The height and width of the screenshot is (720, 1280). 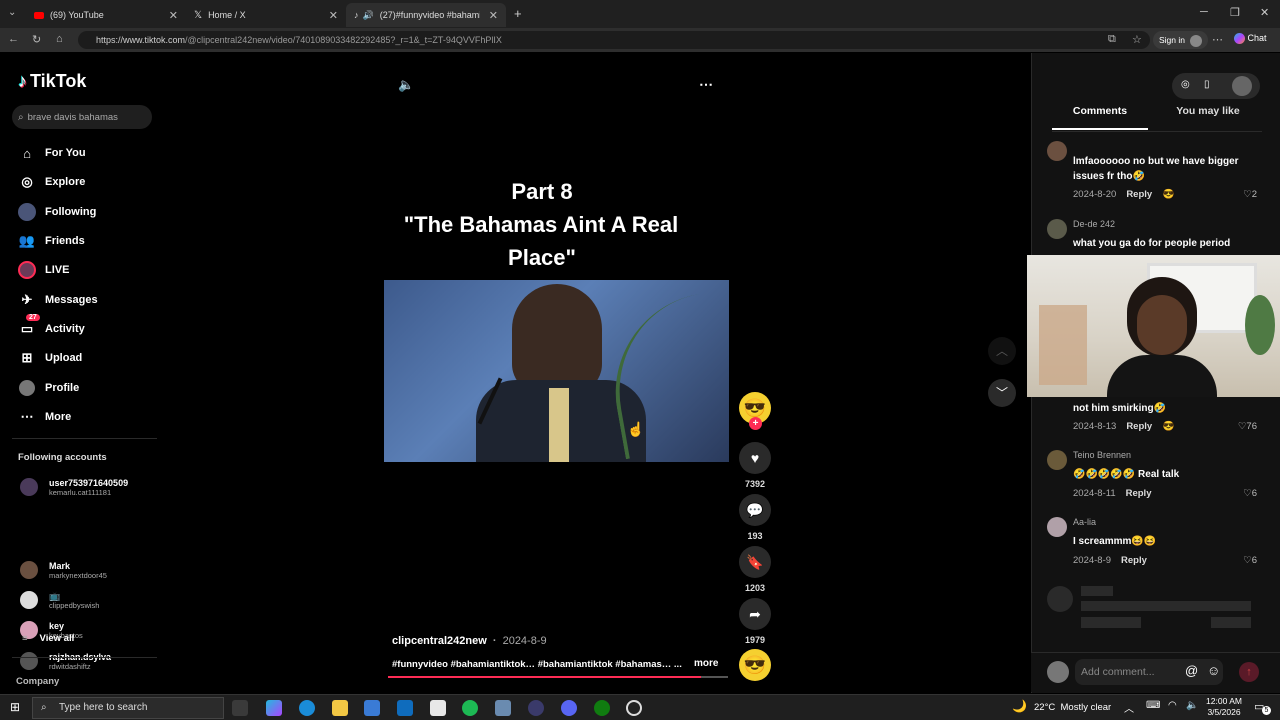 What do you see at coordinates (755, 562) in the screenshot?
I see `save-button: 🔖` at bounding box center [755, 562].